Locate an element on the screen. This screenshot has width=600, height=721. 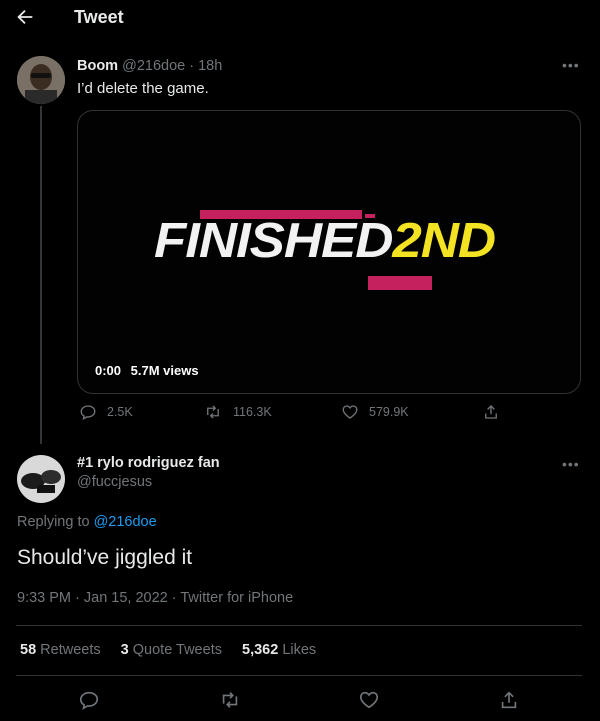
view-count: 5.7M views is located at coordinates (164, 370).